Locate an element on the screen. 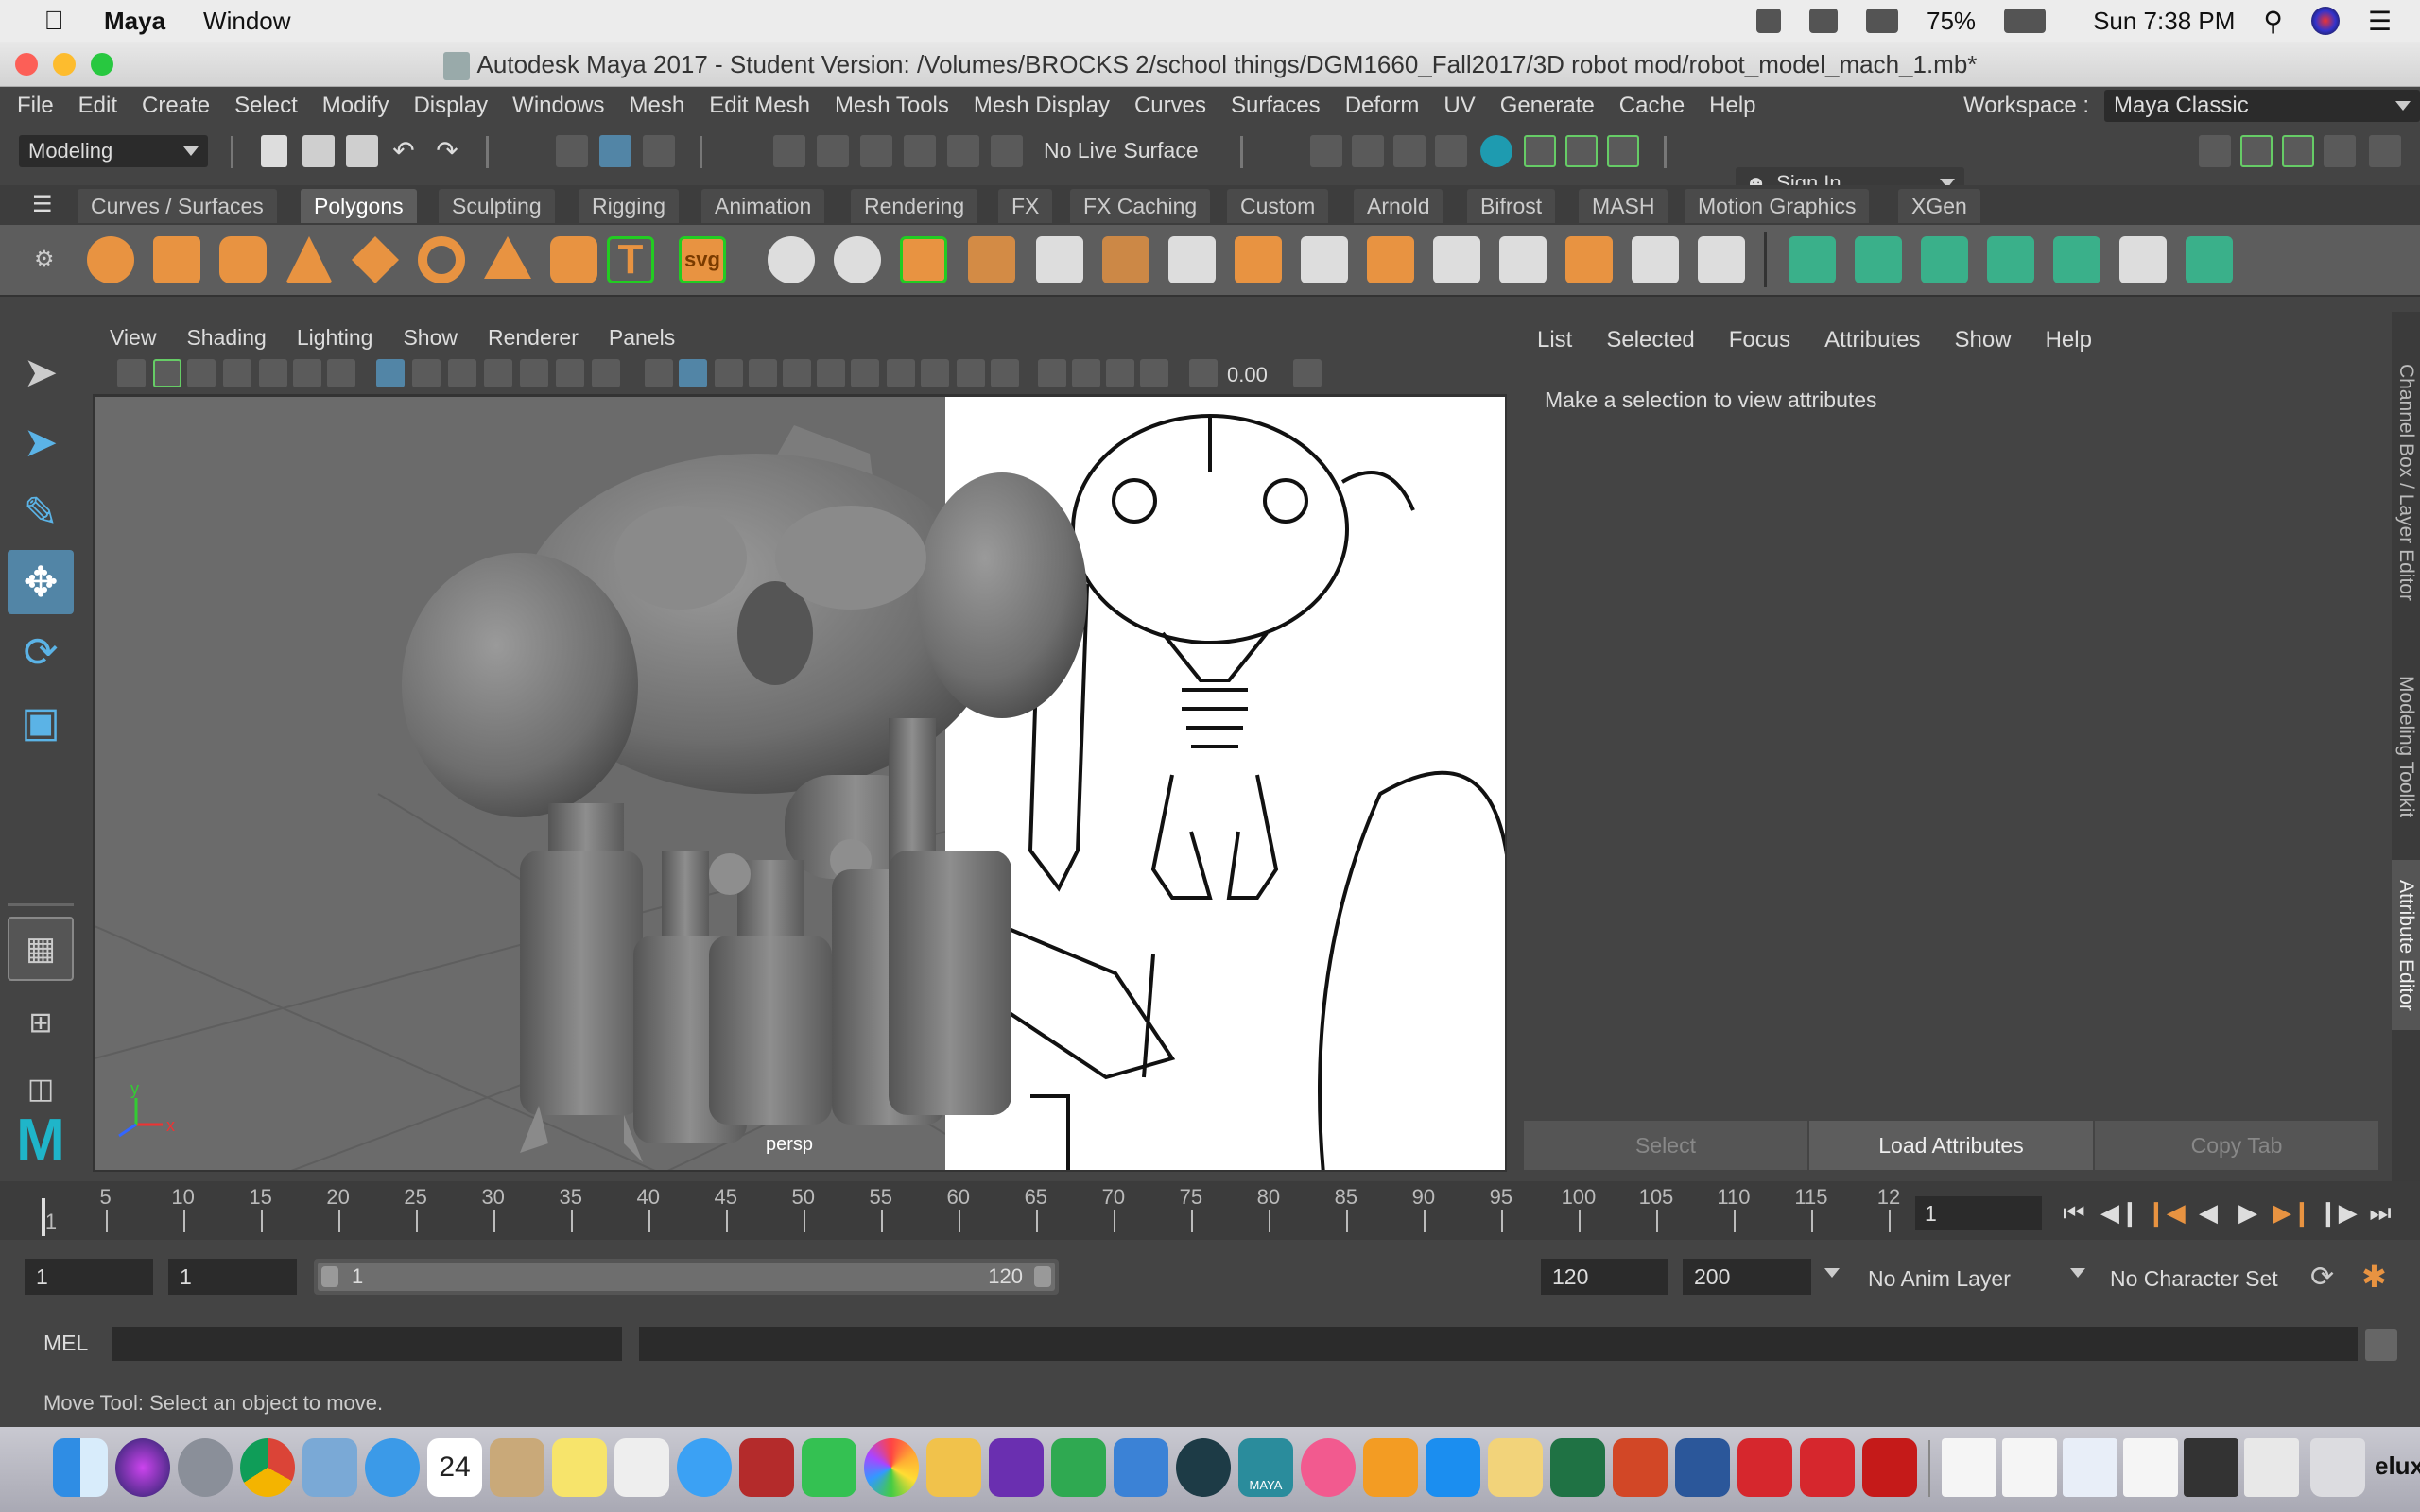 This screenshot has width=2420, height=1512. airplay-icon is located at coordinates (1882, 21).